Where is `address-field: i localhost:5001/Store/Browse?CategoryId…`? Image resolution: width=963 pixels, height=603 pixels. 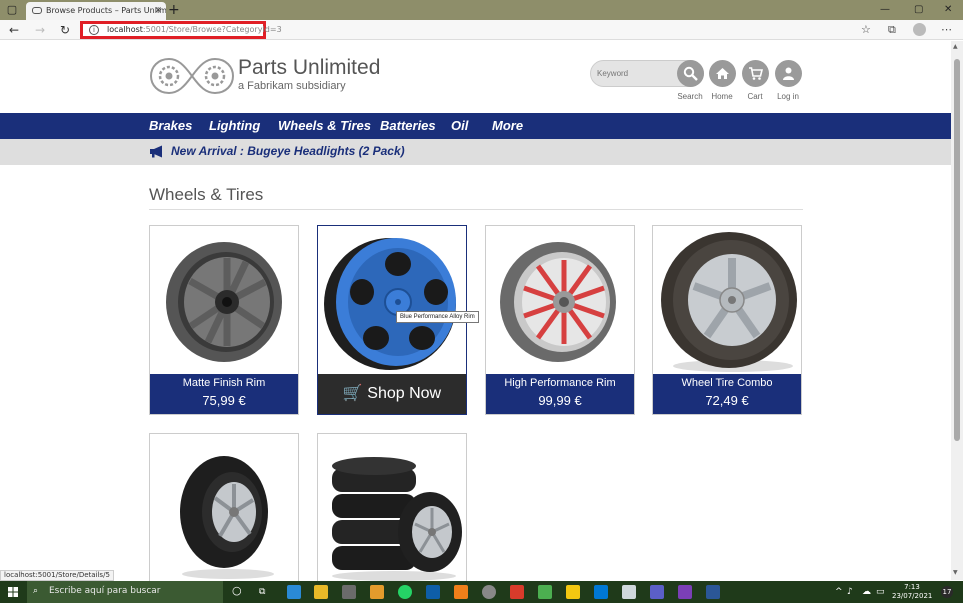
address-field: i localhost:5001/Store/Browse?CategoryId… is located at coordinates (181, 30).